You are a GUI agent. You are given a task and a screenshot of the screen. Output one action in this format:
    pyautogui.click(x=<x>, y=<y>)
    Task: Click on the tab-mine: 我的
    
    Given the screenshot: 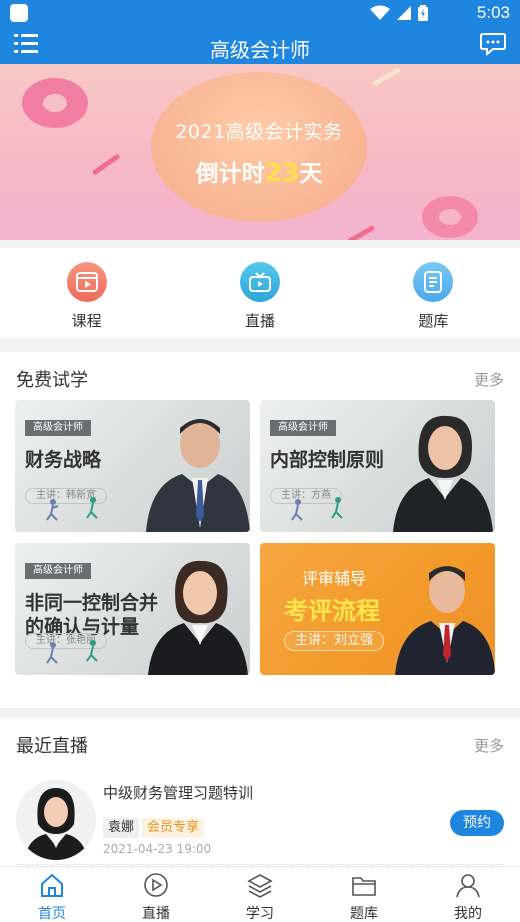 What is the action you would take?
    pyautogui.click(x=468, y=894)
    